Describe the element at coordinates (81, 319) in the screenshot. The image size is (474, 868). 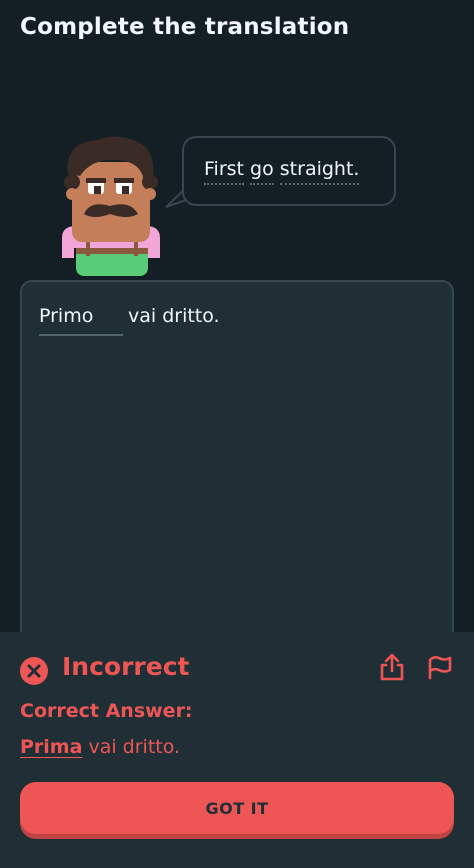
I see `answer-input: Primo` at that location.